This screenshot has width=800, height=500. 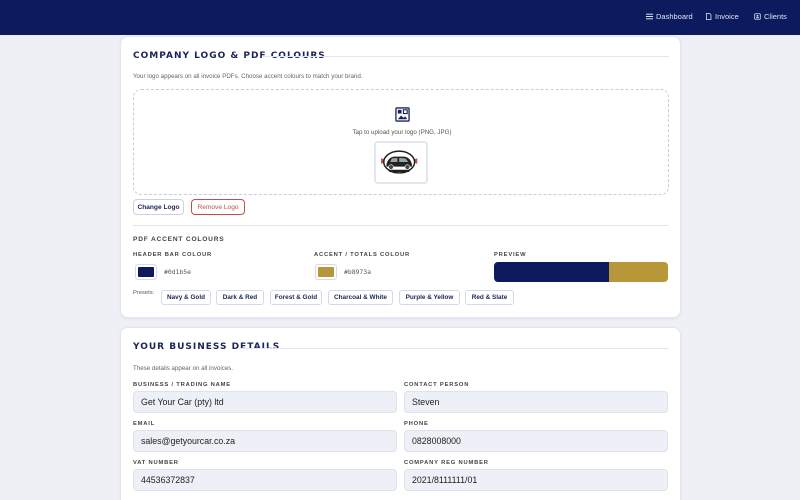 I want to click on preset-purple-yellow: Purple & Yellow, so click(x=429, y=297).